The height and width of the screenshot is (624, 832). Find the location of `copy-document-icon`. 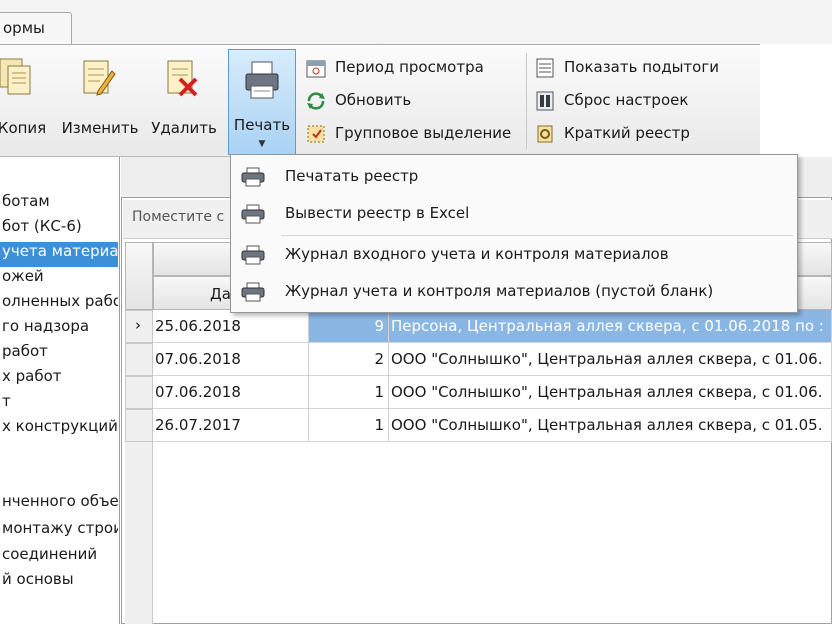

copy-document-icon is located at coordinates (15, 76).